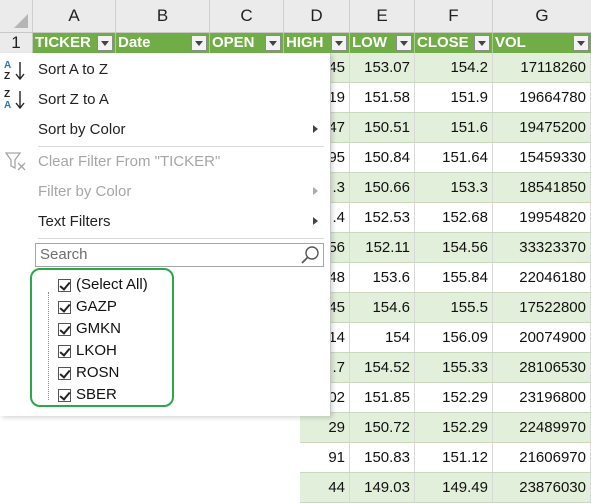 The height and width of the screenshot is (503, 591). Describe the element at coordinates (542, 277) in the screenshot. I see `cell-vol: 22046180` at that location.